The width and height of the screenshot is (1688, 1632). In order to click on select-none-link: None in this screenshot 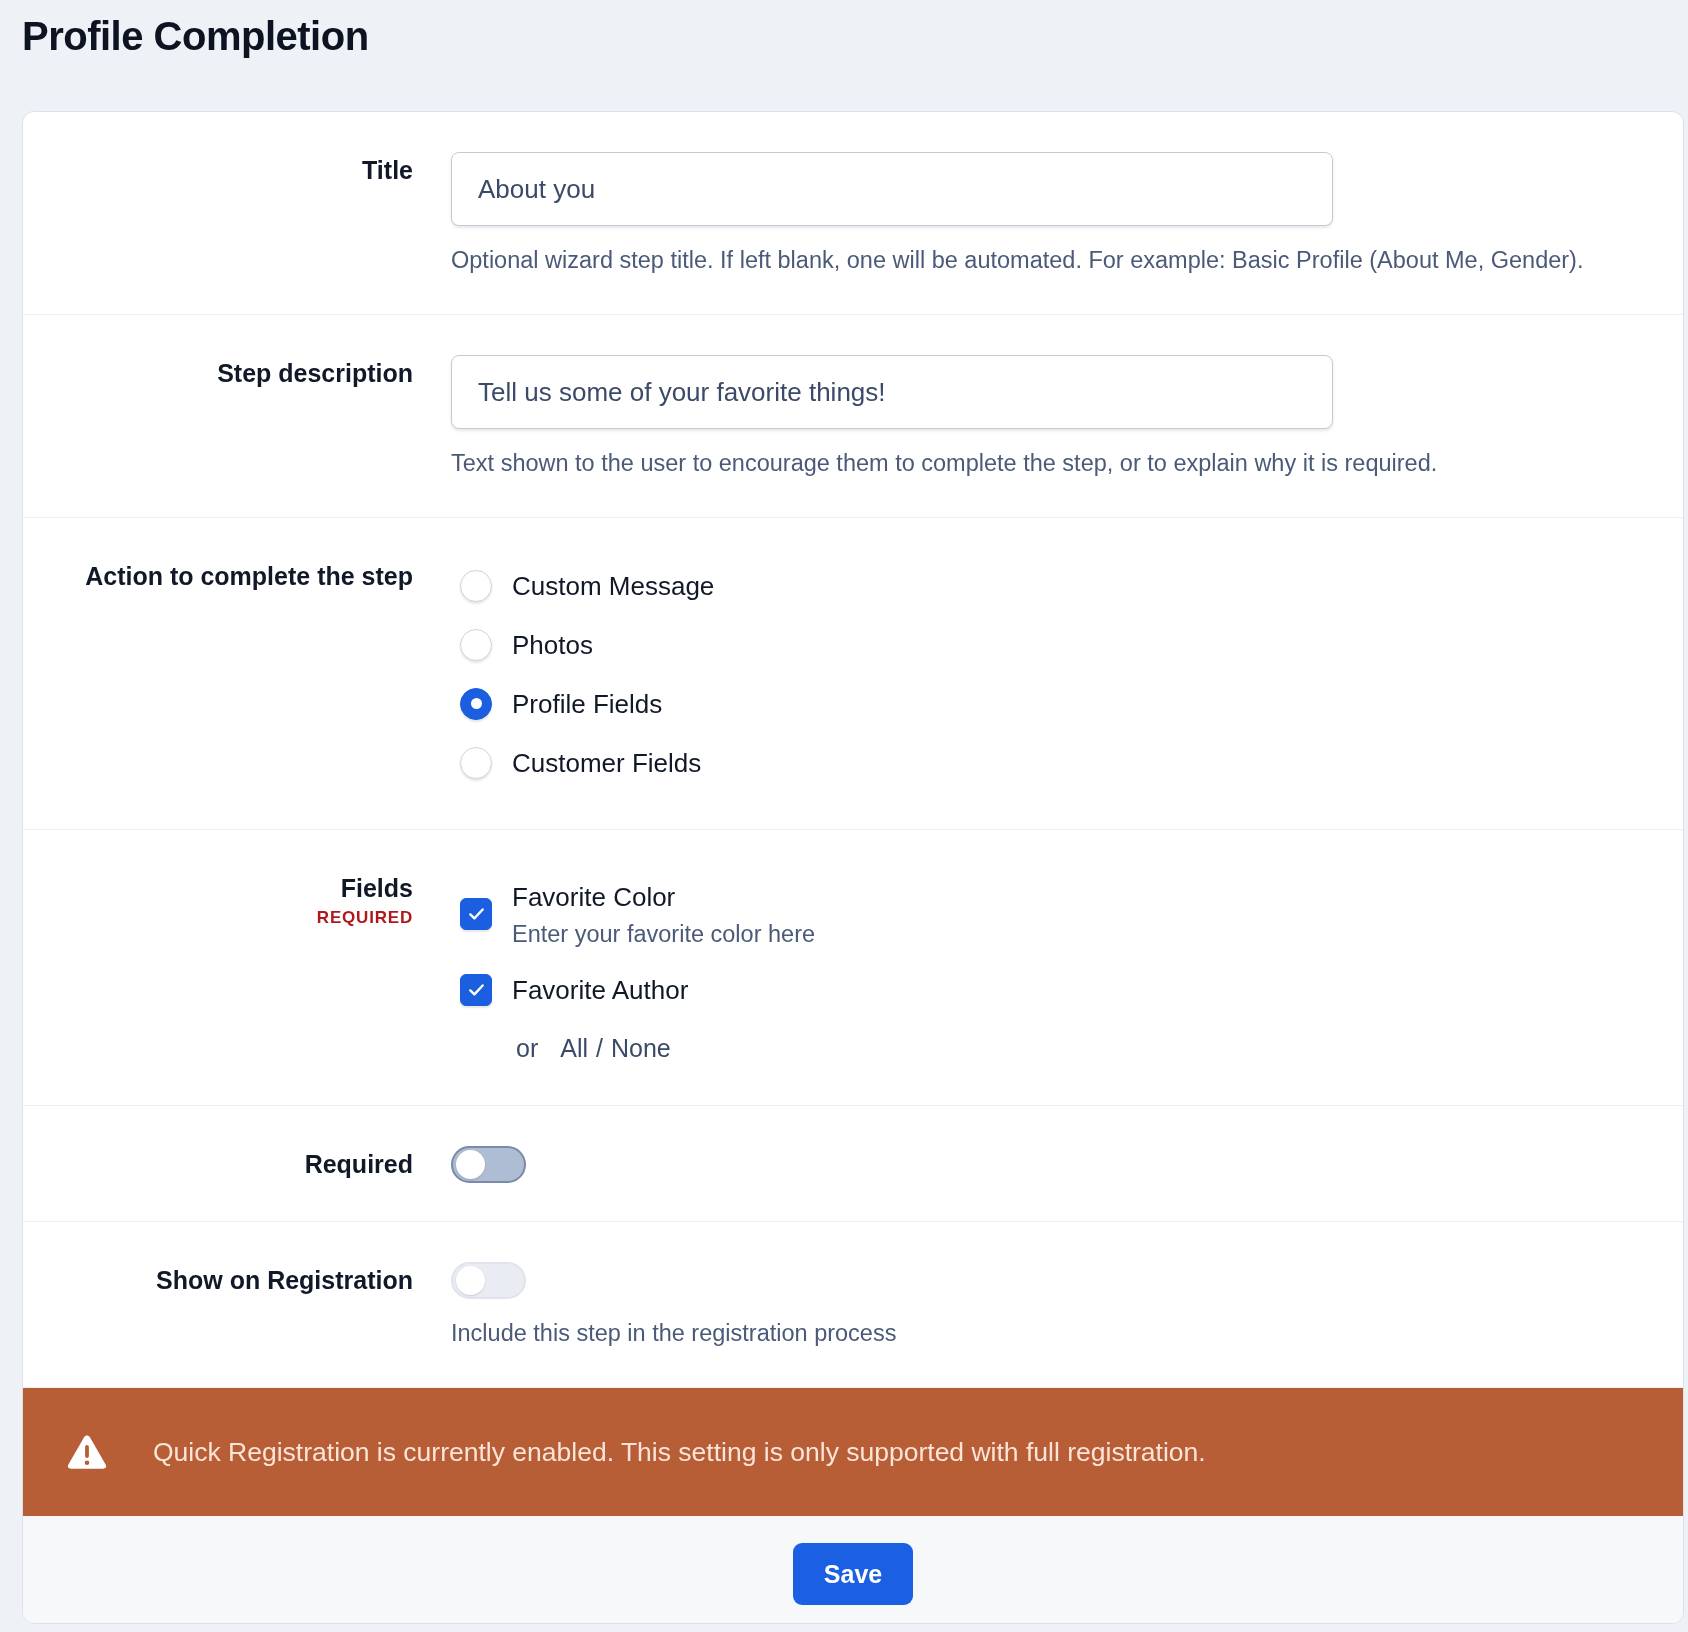, I will do `click(641, 1048)`.